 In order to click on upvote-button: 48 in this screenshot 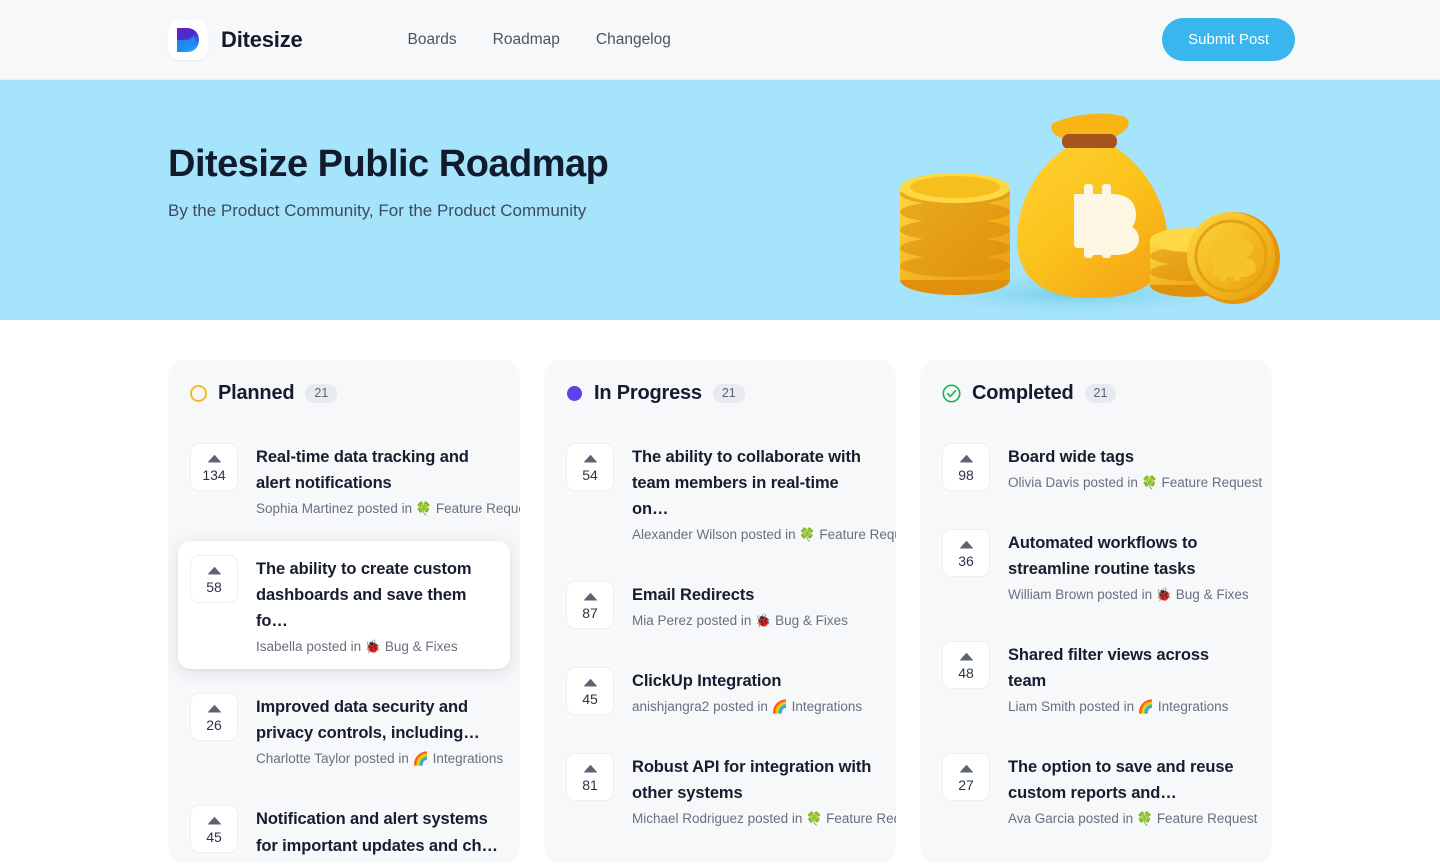, I will do `click(966, 665)`.